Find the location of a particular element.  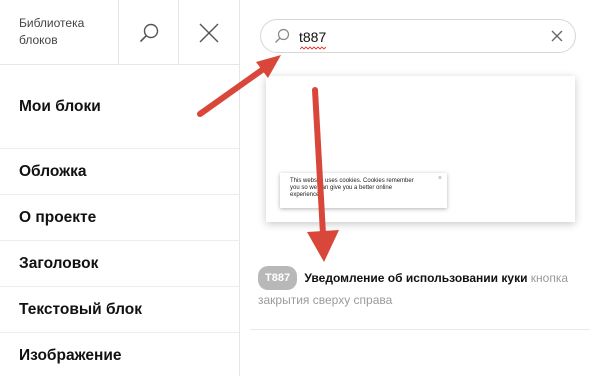

divider is located at coordinates (420, 329).